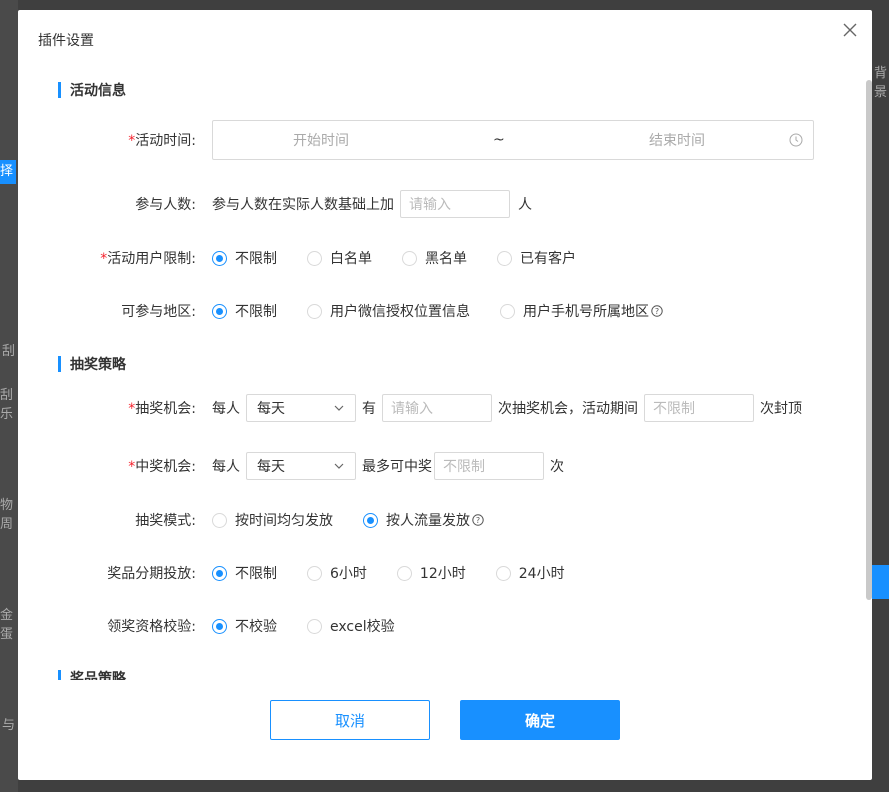  What do you see at coordinates (92, 674) in the screenshot?
I see `section-prize-title: 奖品策略` at bounding box center [92, 674].